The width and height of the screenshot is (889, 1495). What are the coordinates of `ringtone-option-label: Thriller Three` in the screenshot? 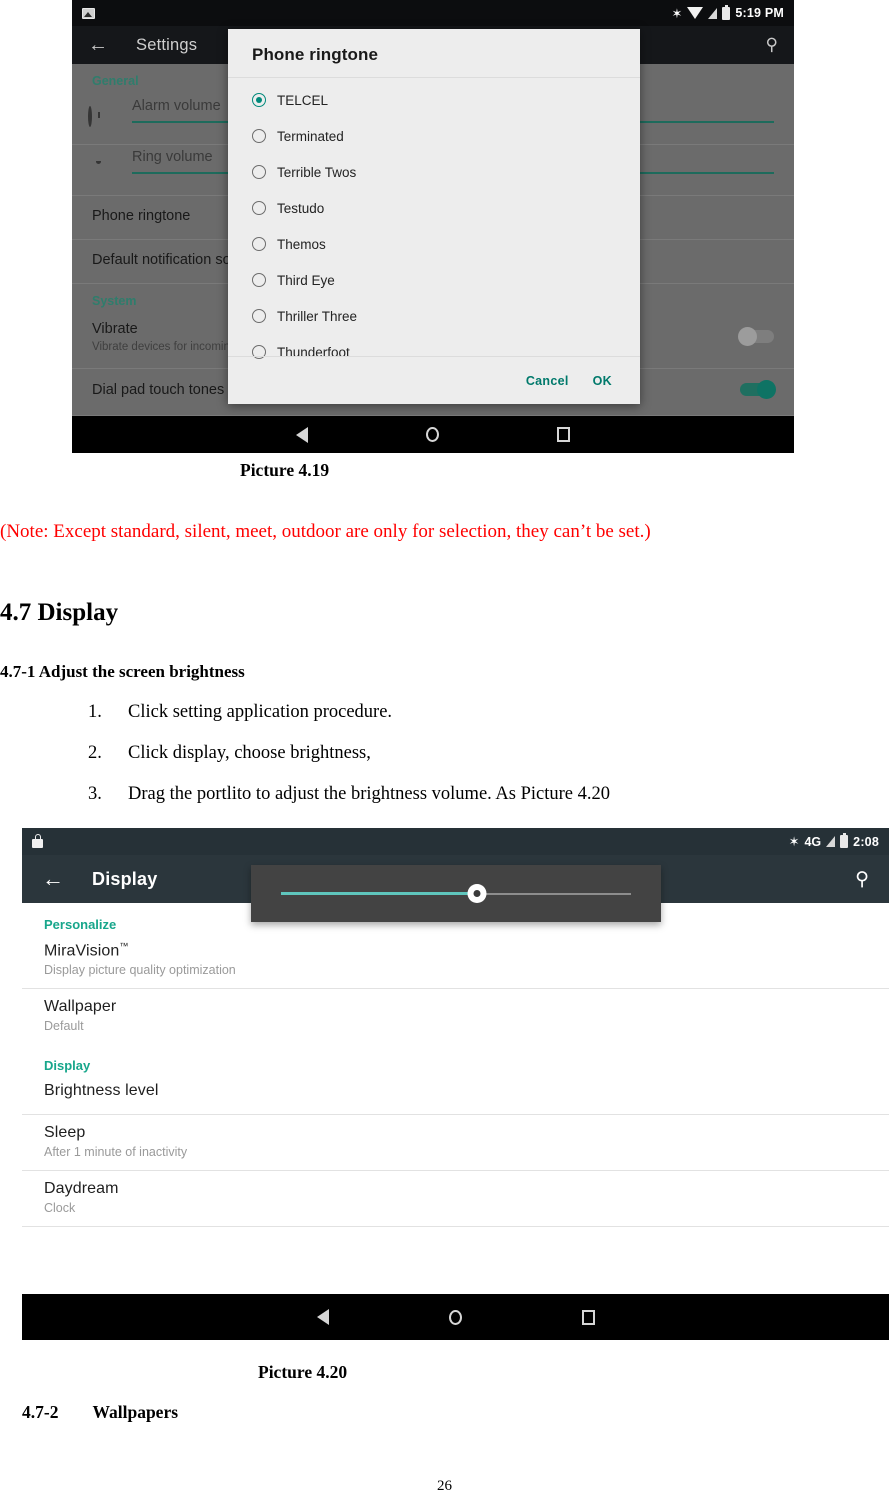 It's located at (317, 316).